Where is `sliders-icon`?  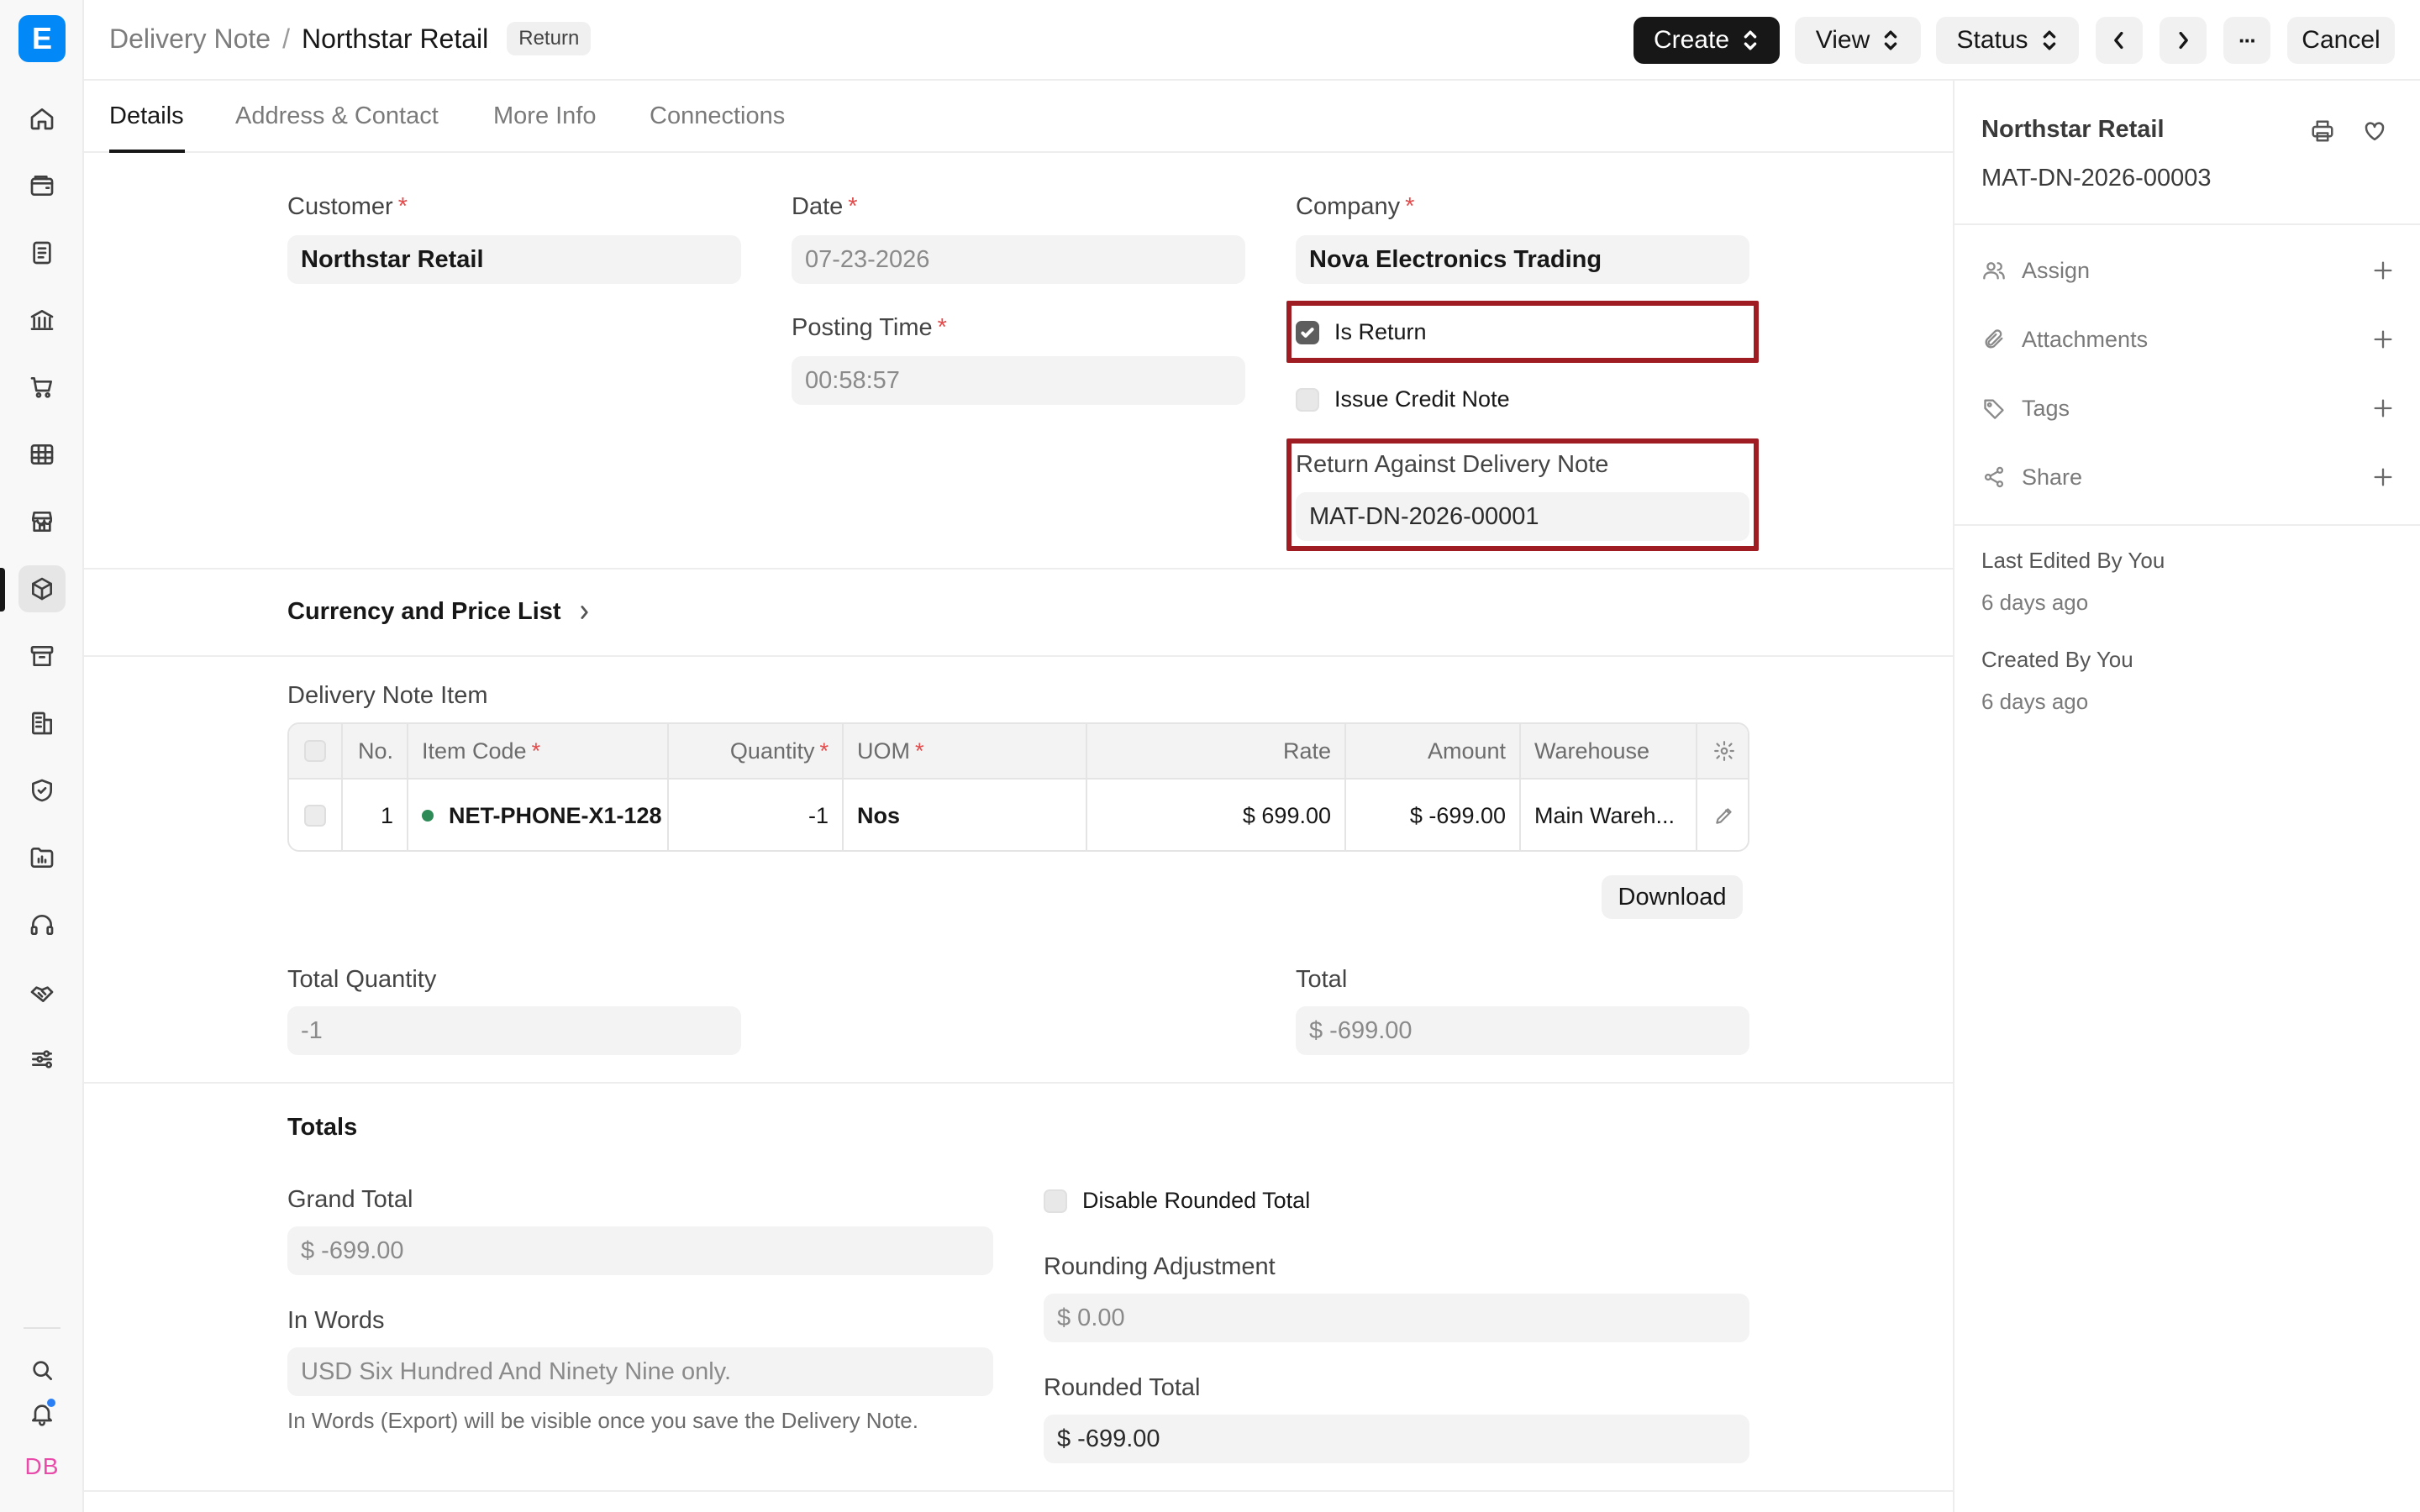 sliders-icon is located at coordinates (42, 1059).